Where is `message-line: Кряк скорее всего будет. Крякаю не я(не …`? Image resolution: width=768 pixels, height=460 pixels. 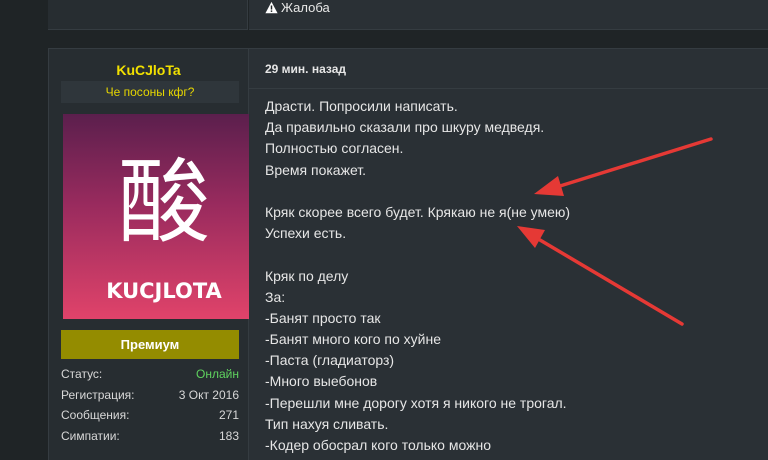
message-line: Кряк скорее всего будет. Крякаю не я(не … is located at coordinates (418, 211).